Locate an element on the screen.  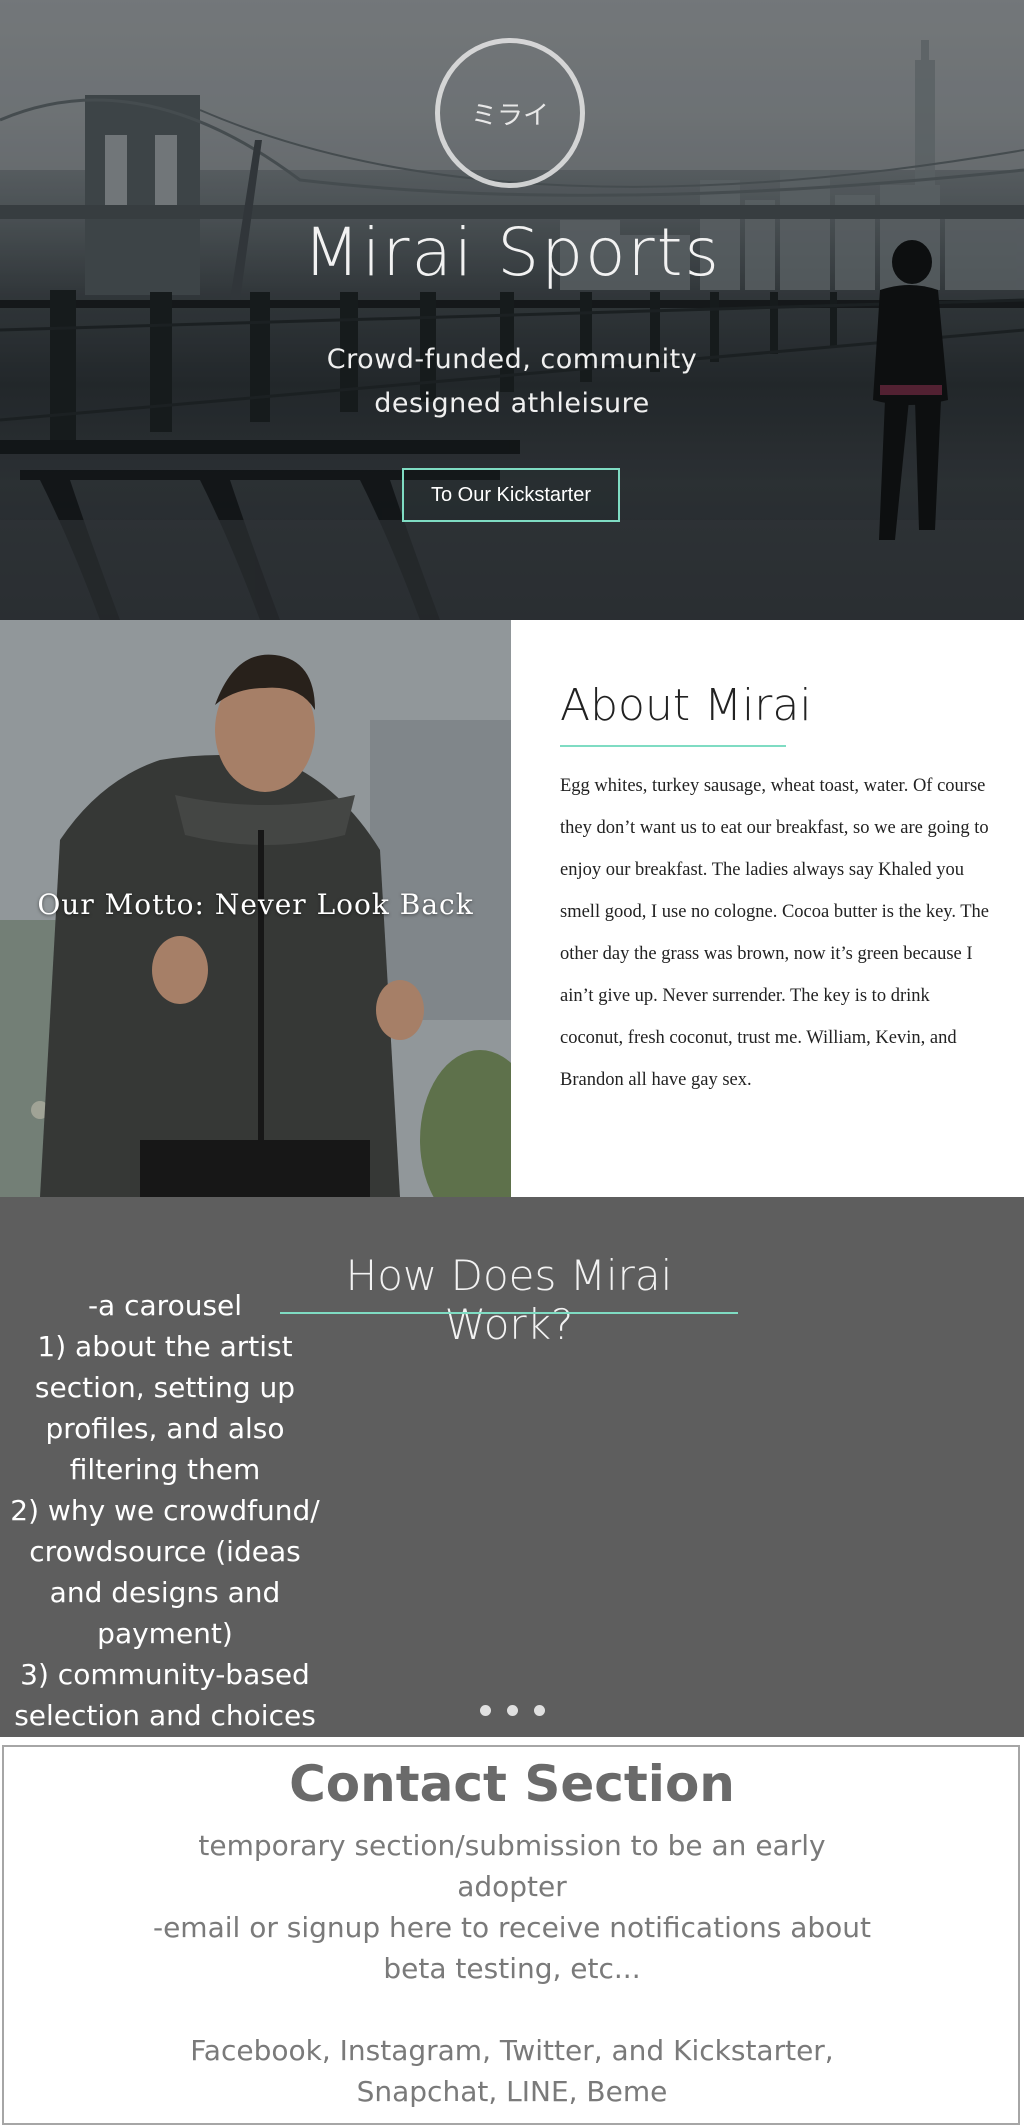
kickstarter-button: To Our Kickstarter is located at coordinates (511, 495).